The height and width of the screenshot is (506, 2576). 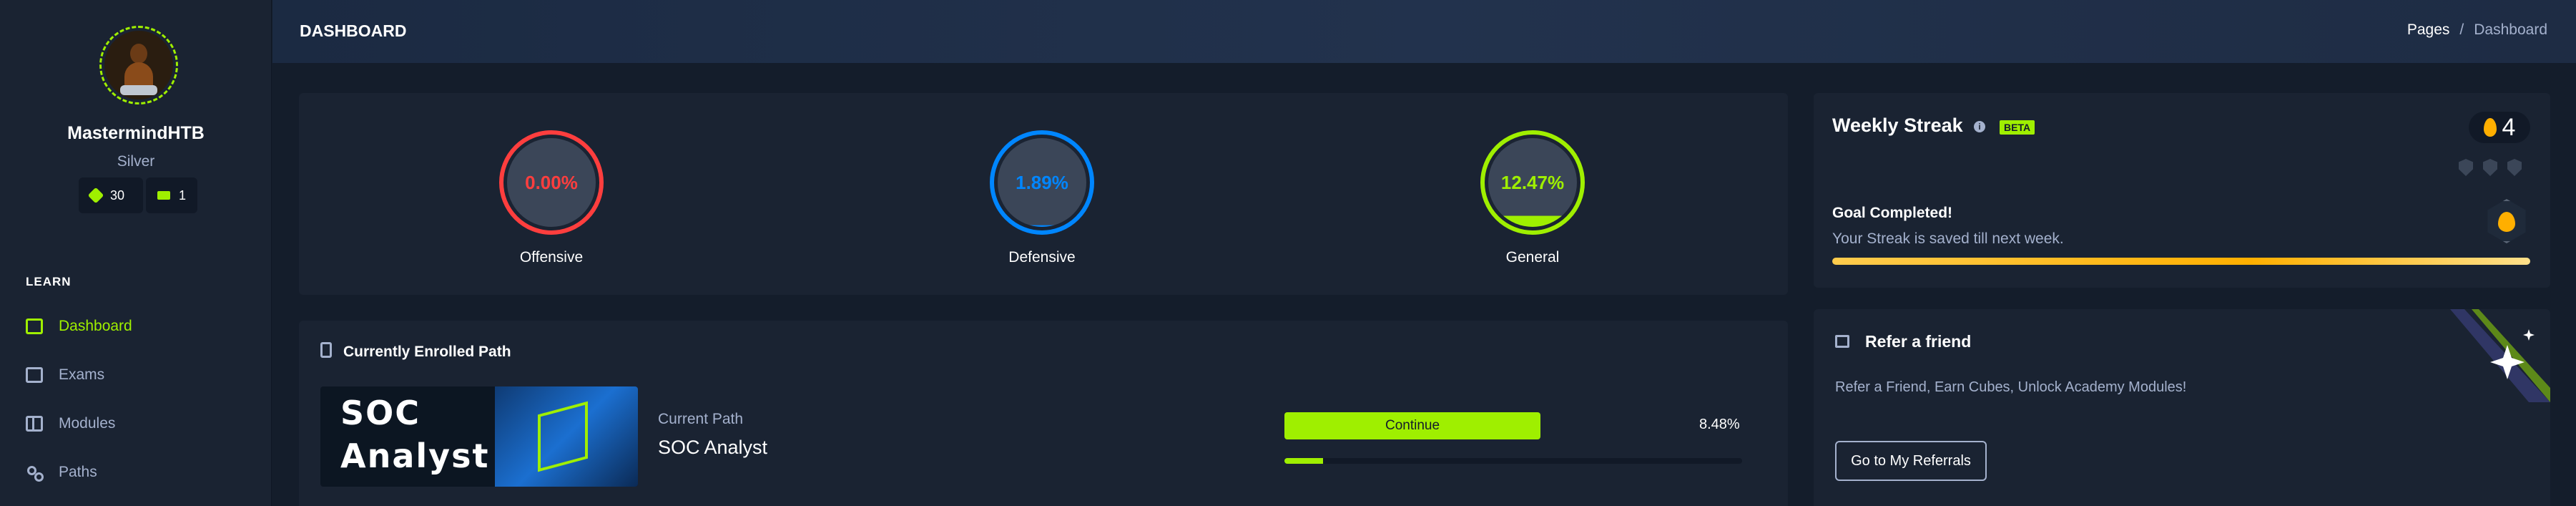 I want to click on banner-line-1: SOC, so click(x=381, y=413).